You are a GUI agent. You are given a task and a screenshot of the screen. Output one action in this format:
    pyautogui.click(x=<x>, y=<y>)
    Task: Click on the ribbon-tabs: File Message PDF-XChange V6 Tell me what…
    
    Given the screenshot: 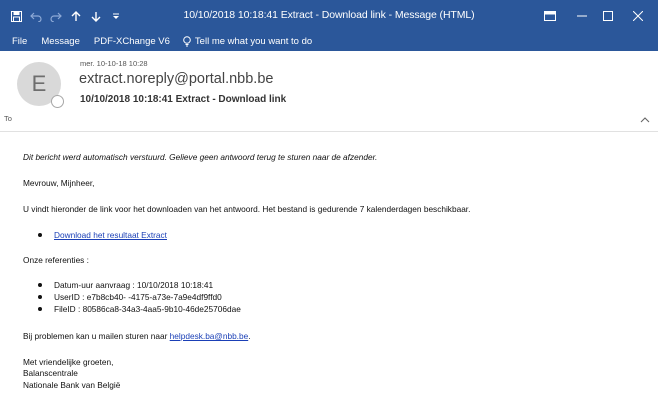 What is the action you would take?
    pyautogui.click(x=329, y=41)
    